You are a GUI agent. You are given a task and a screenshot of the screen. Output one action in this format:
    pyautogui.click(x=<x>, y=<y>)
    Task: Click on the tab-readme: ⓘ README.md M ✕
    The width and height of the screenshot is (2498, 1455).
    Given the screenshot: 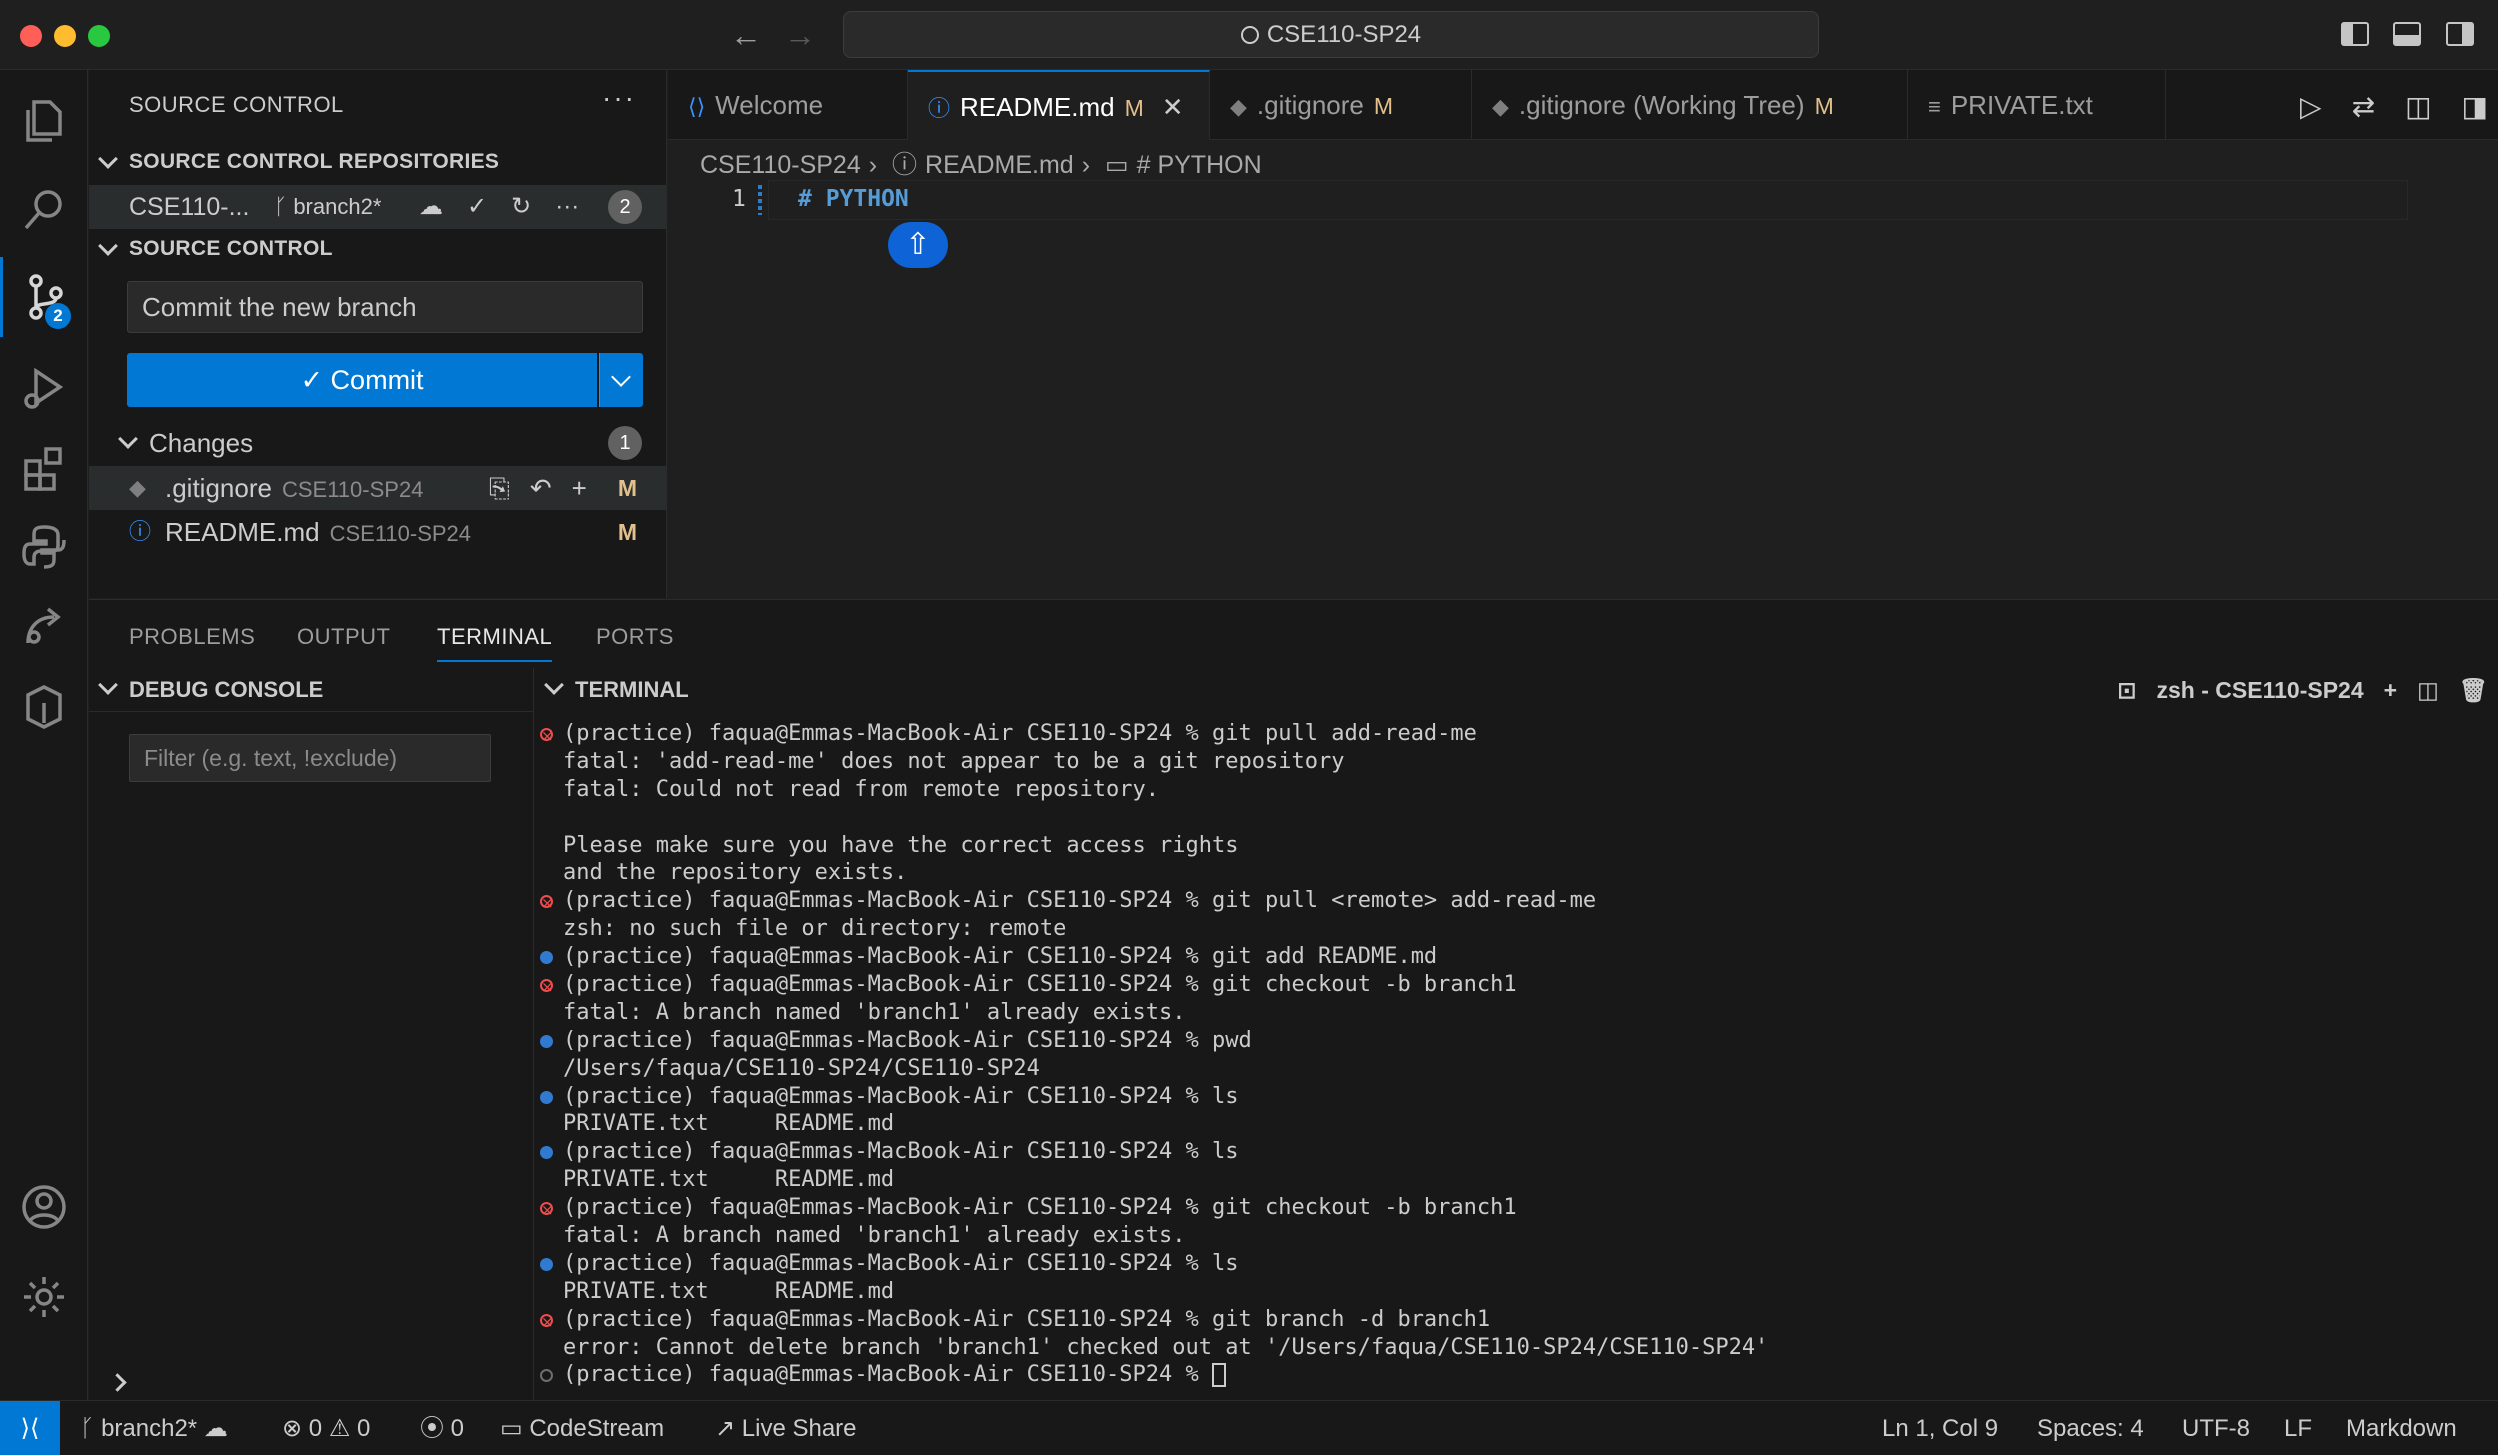 What is the action you would take?
    pyautogui.click(x=1059, y=105)
    